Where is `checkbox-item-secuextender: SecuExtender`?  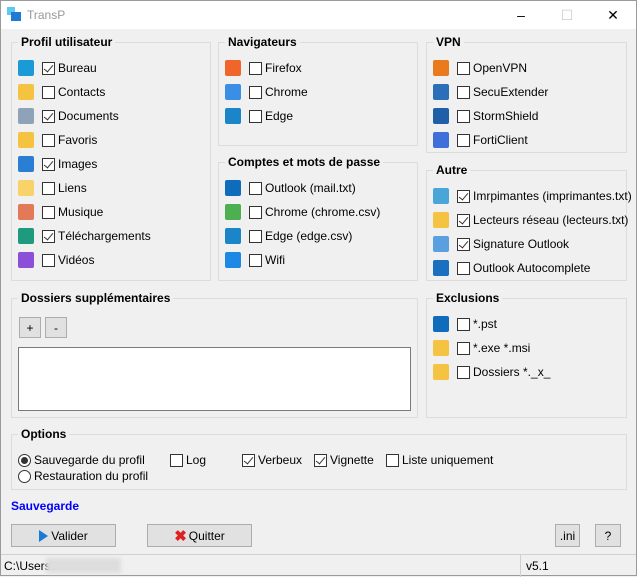 checkbox-item-secuextender: SecuExtender is located at coordinates (490, 92).